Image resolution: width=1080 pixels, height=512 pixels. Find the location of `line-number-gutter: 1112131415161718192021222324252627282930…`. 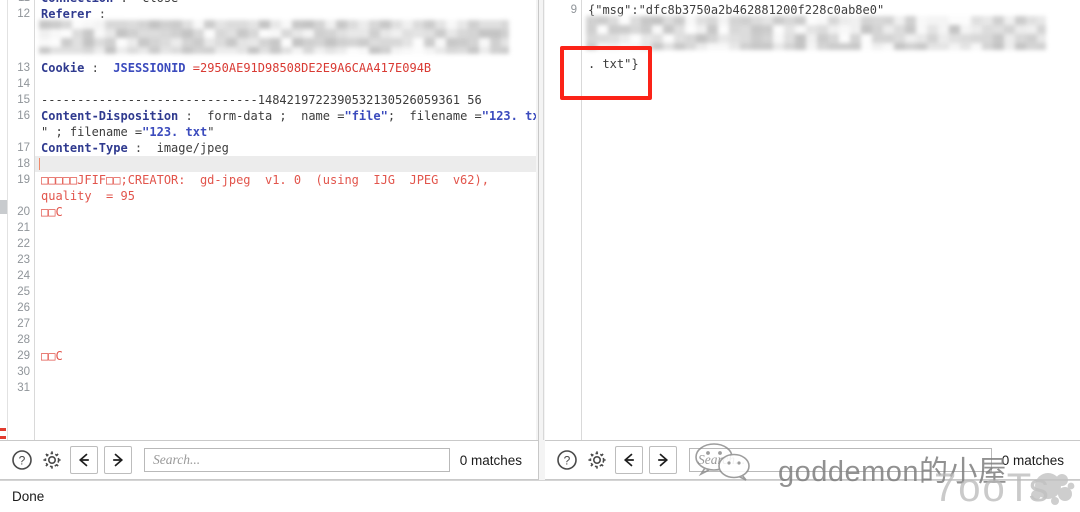

line-number-gutter: 1112131415161718192021222324252627282930… is located at coordinates (21, 220).